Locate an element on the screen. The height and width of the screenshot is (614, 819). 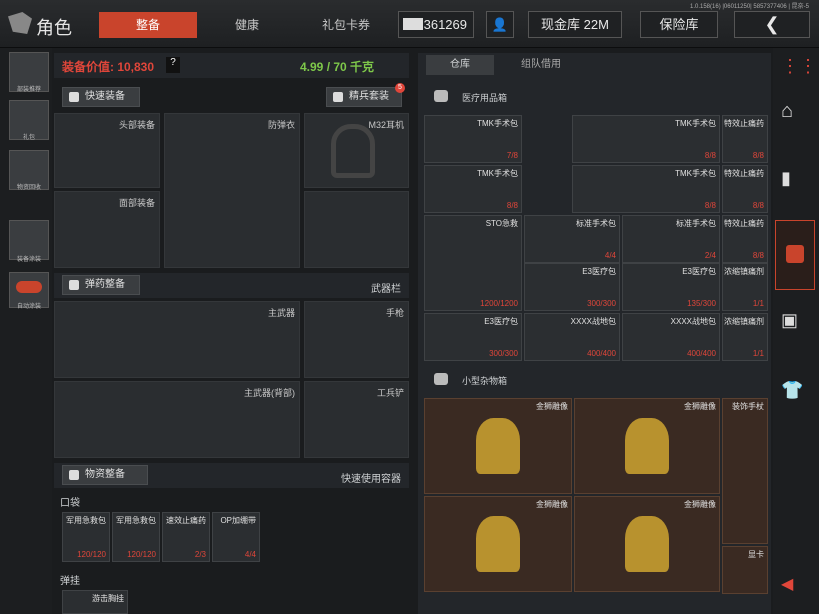
item-count: 120/120 is located at coordinates (91, 554).